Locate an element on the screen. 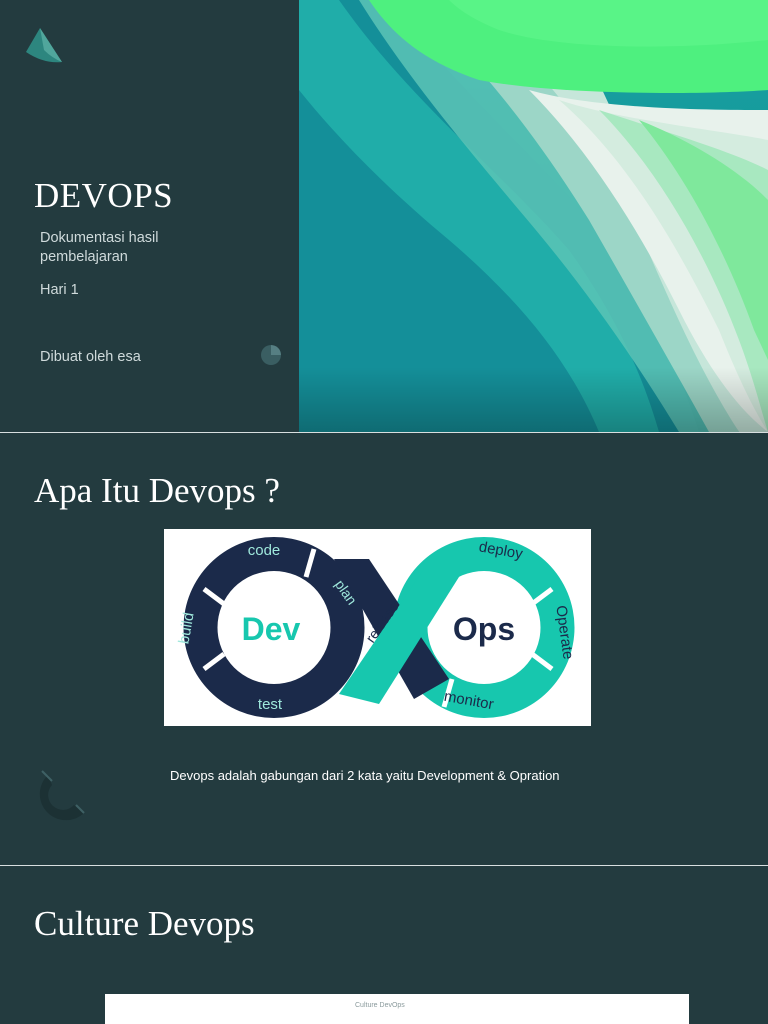  presentation-subtitle: Dokumentasi hasil pembelajaran is located at coordinates (99, 247).